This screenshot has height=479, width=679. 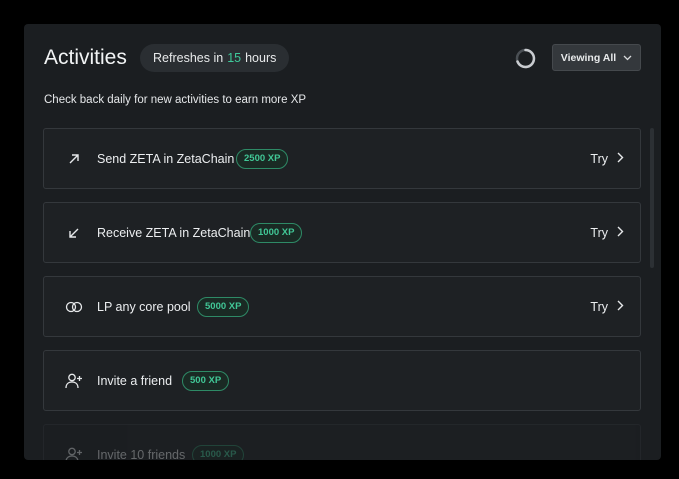 I want to click on activity-card-receive-zeta: Receive ZETA in ZetaChain 1000 XP Try, so click(x=342, y=232).